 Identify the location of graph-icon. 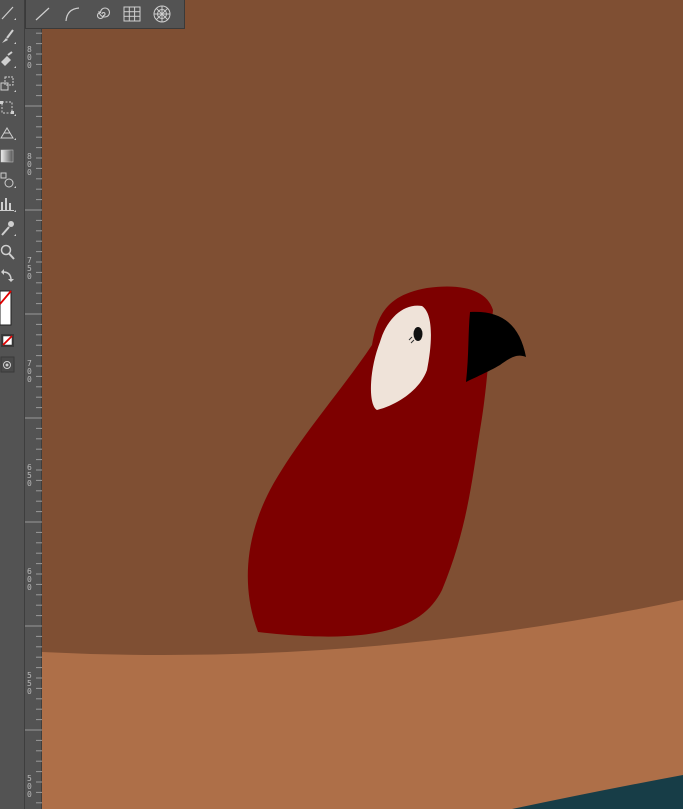
(9, 204).